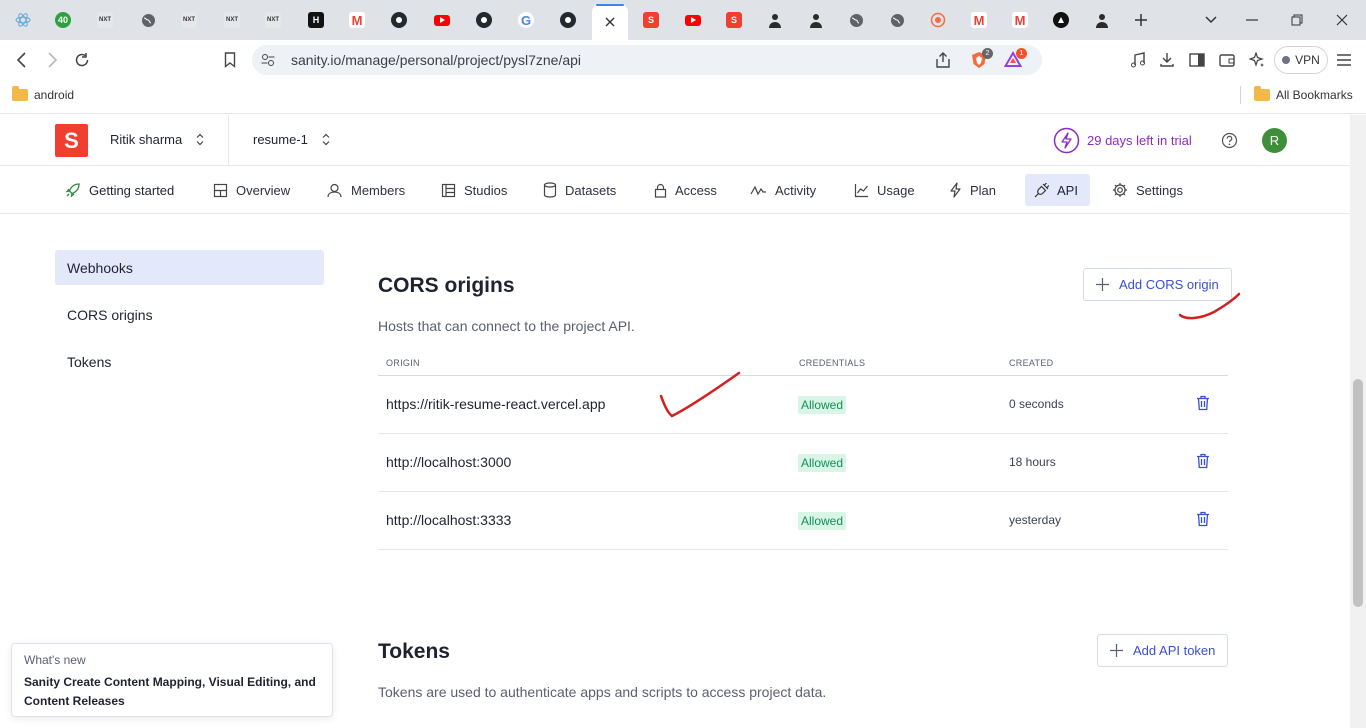 The height and width of the screenshot is (728, 1366). I want to click on active-tab-indicator, so click(610, 5).